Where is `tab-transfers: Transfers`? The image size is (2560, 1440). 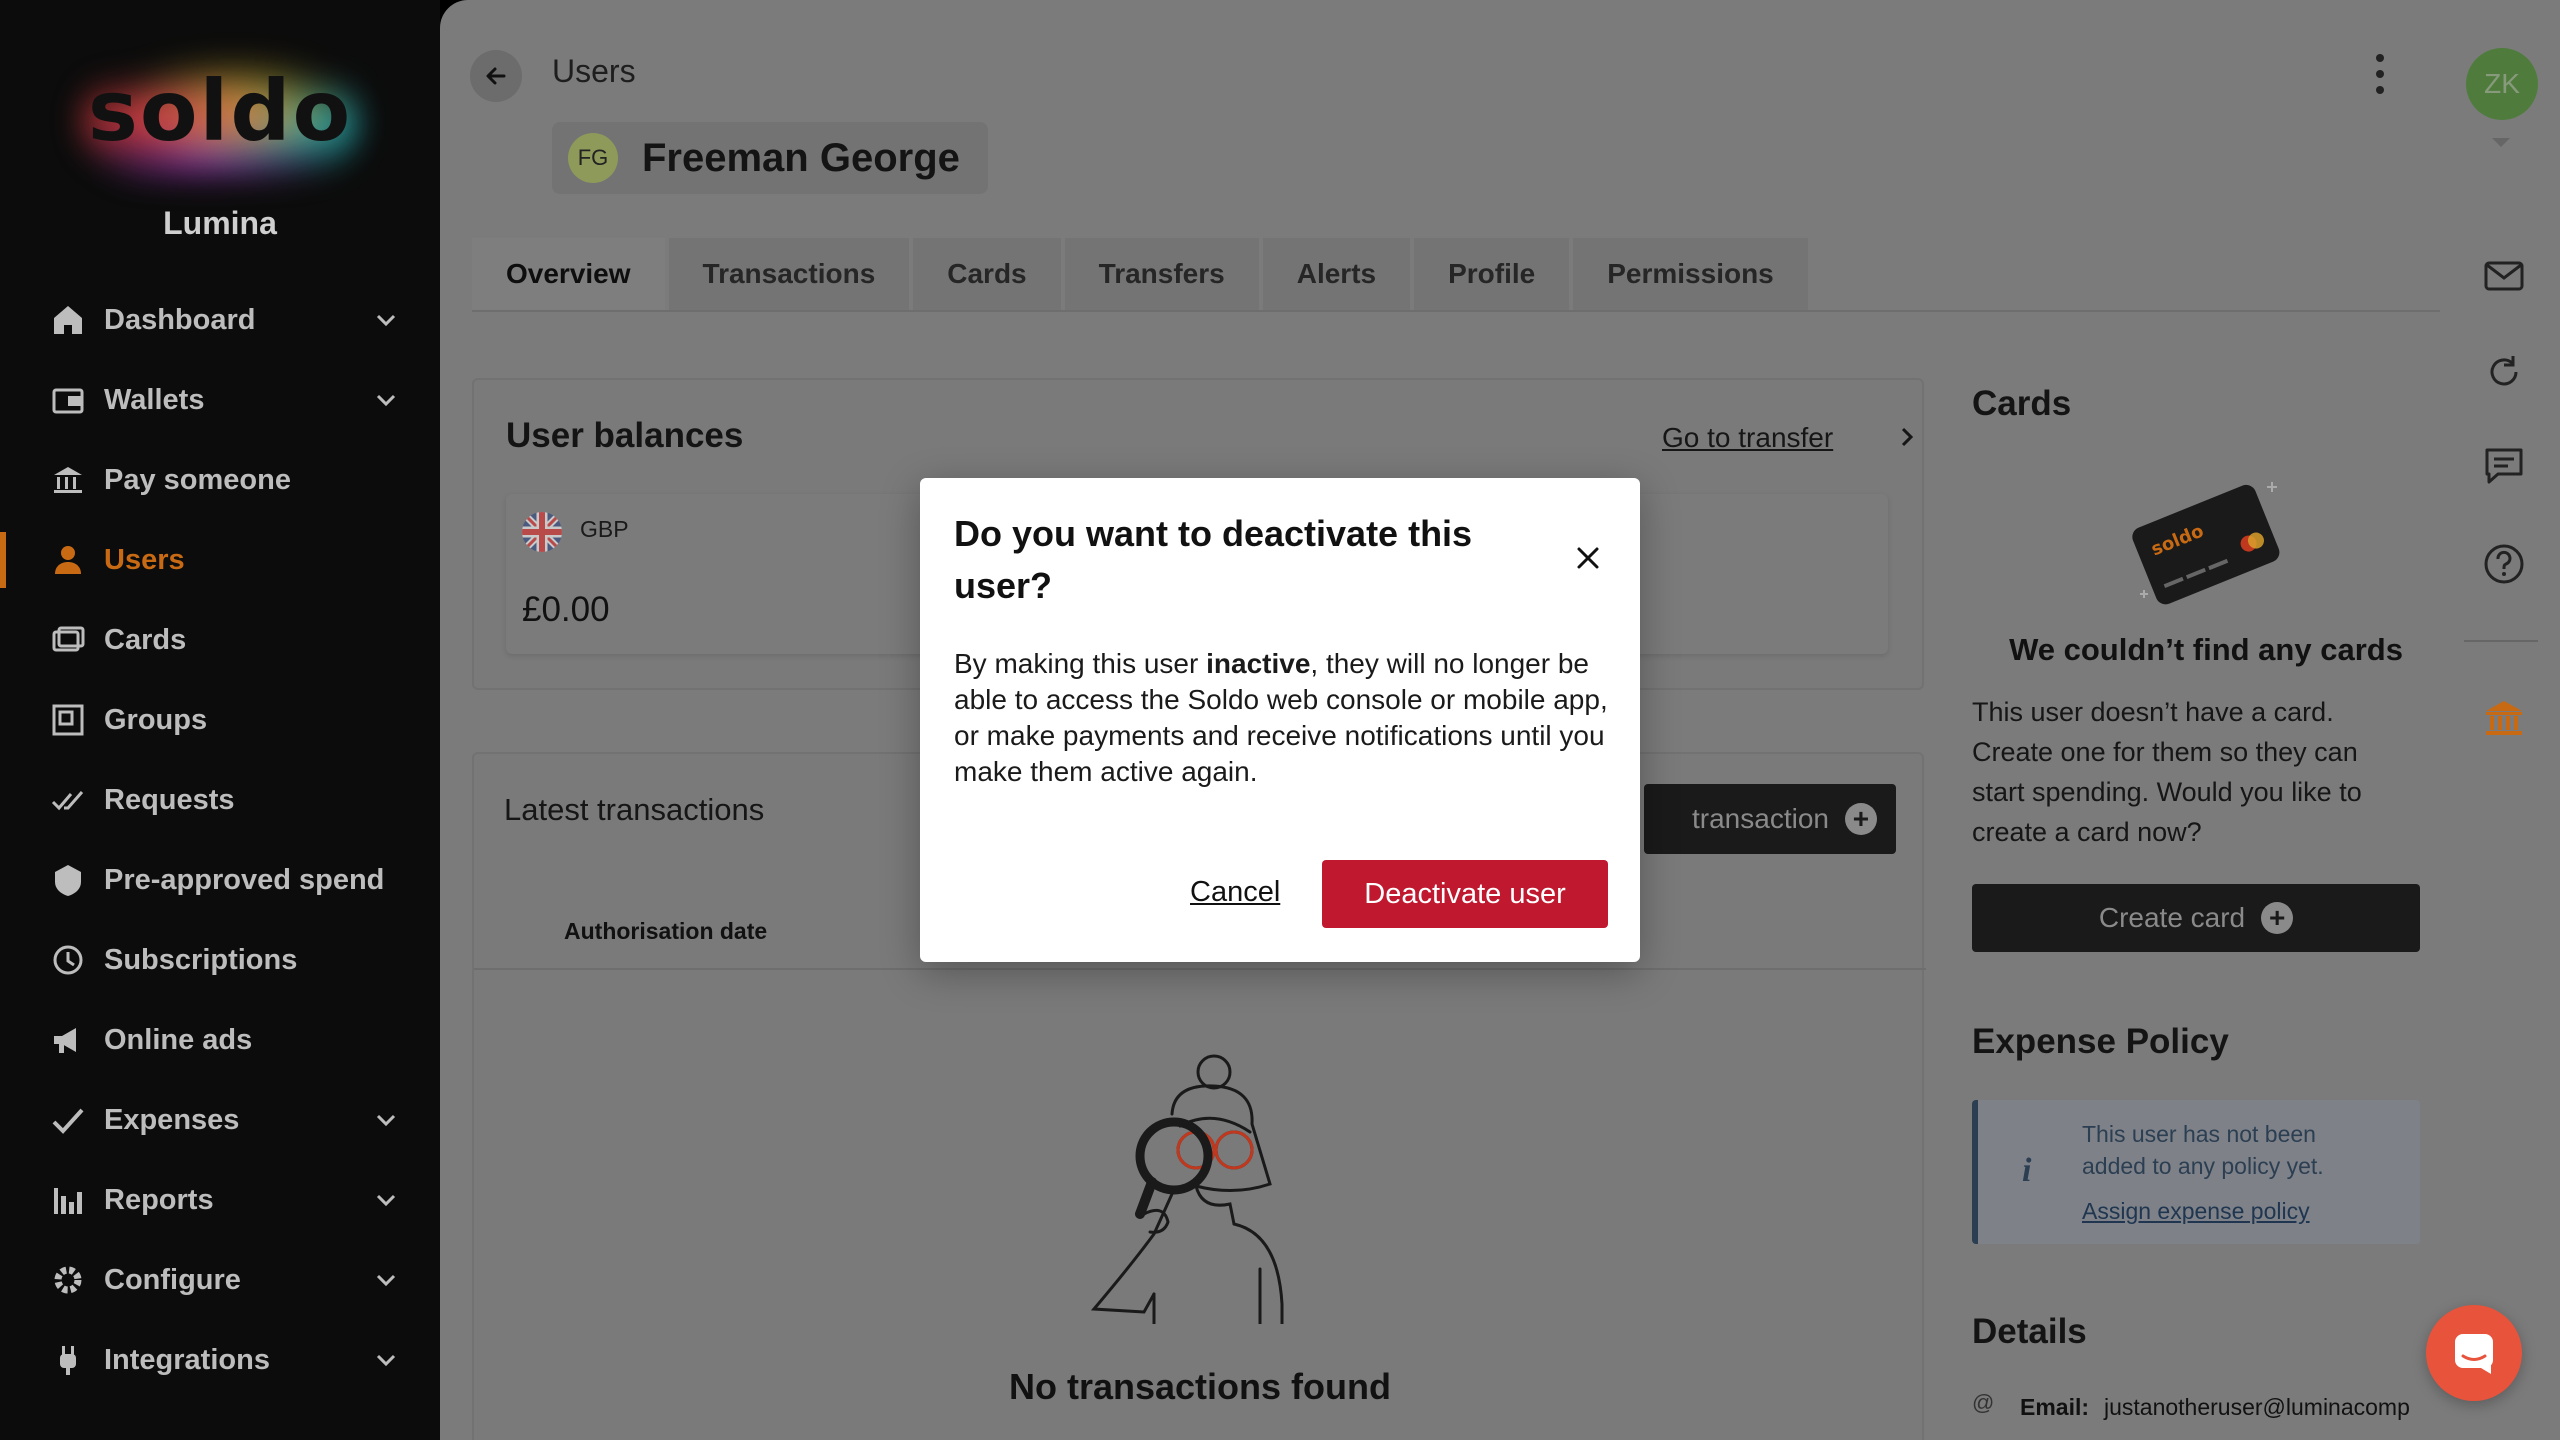 tab-transfers: Transfers is located at coordinates (1161, 274).